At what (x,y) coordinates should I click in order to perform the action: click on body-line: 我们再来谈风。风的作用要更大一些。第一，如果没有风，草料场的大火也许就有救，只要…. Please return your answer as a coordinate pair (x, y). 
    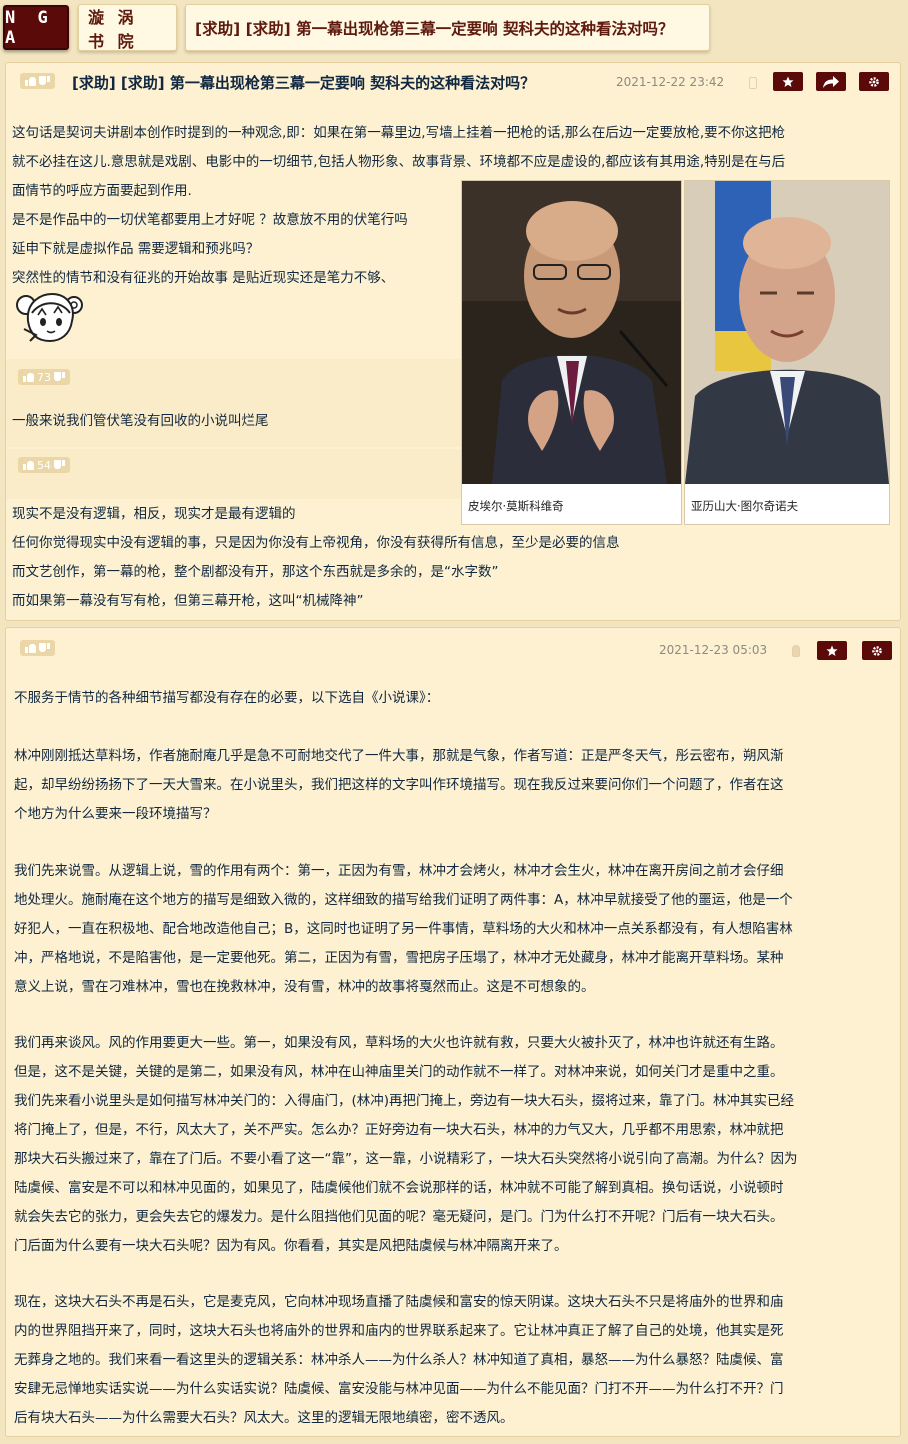
    Looking at the image, I should click on (399, 1043).